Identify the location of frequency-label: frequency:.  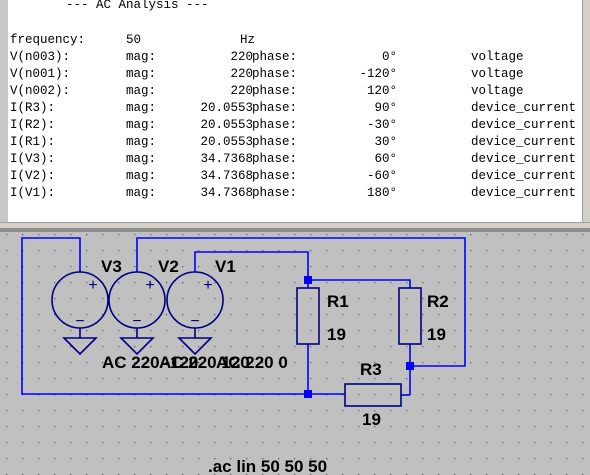
(48, 40).